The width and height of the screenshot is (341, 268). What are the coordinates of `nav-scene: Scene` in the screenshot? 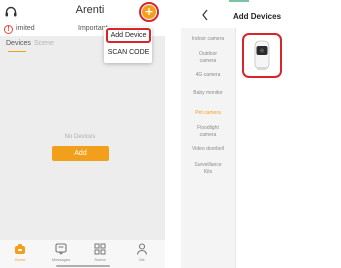 It's located at (100, 254).